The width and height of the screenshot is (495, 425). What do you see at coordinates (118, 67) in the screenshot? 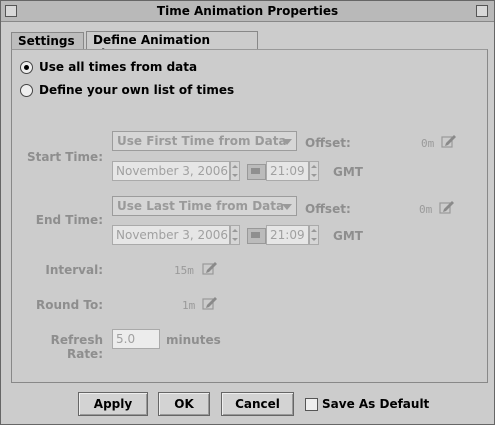
I see `radio-label-use-all: Use all times from data` at bounding box center [118, 67].